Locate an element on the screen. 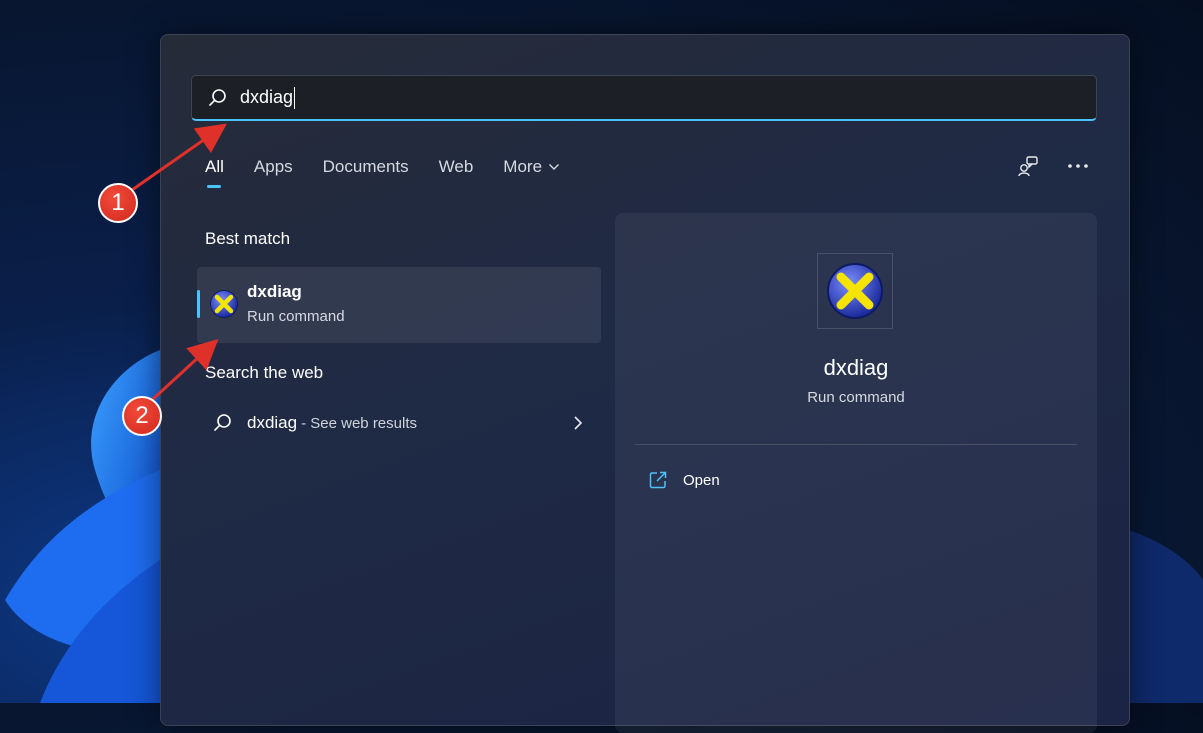  result-subtitle: Run command is located at coordinates (296, 316).